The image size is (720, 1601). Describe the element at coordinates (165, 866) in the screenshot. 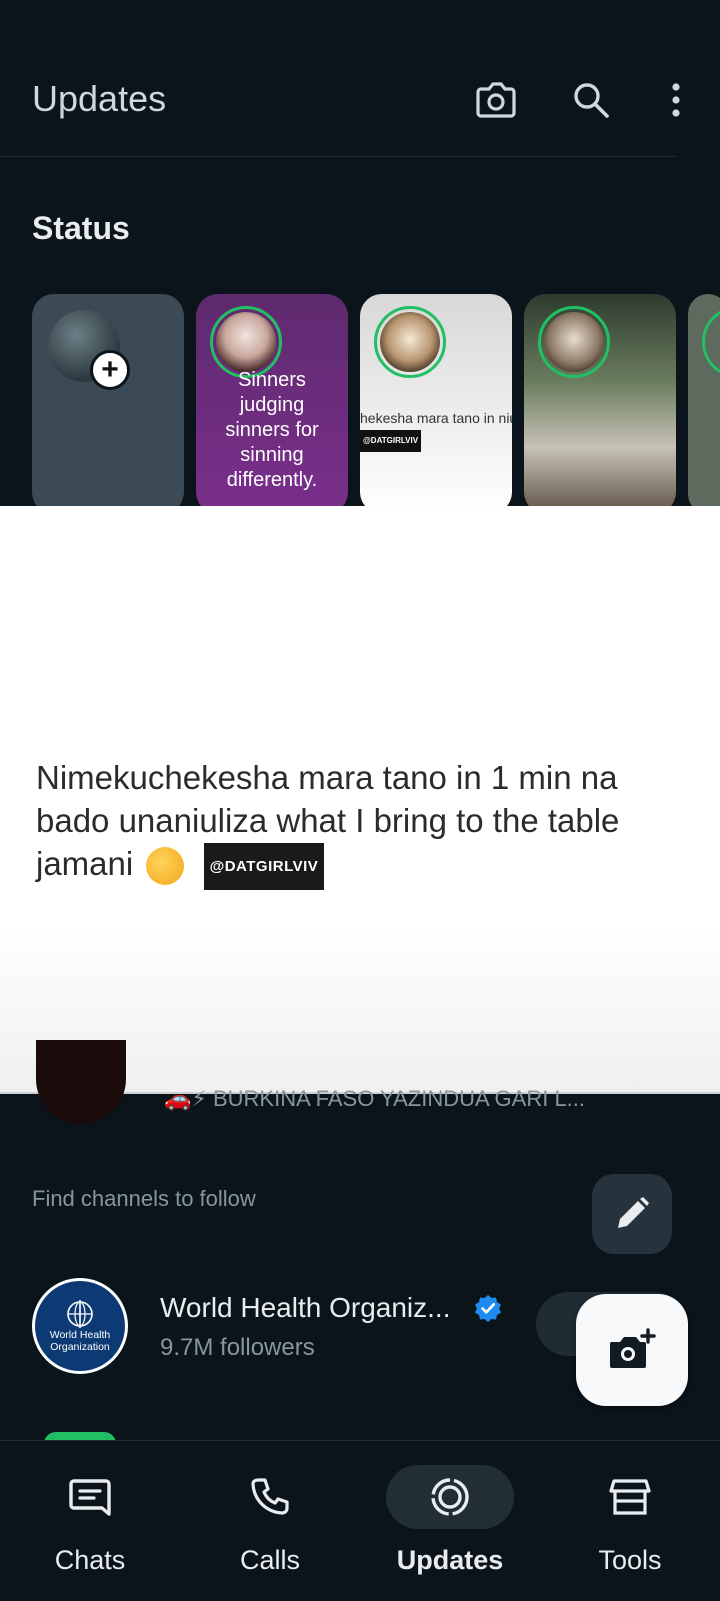

I see `laughing-emoji-icon` at that location.